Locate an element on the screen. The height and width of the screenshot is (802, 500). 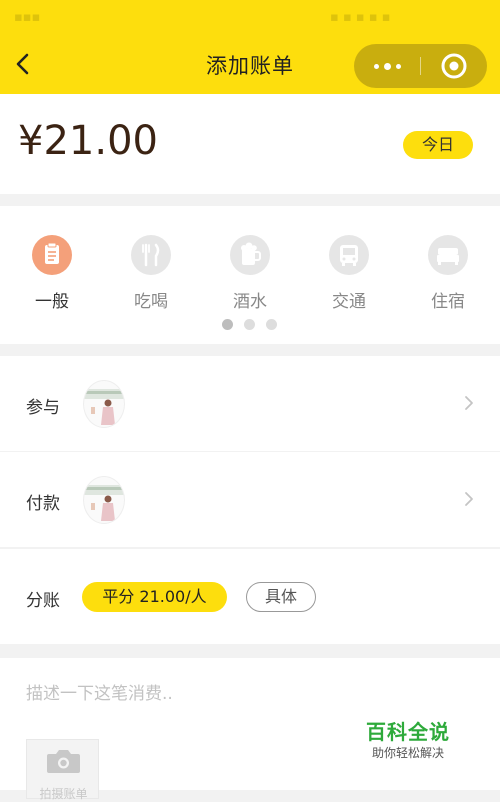
target-icon is located at coordinates (454, 66).